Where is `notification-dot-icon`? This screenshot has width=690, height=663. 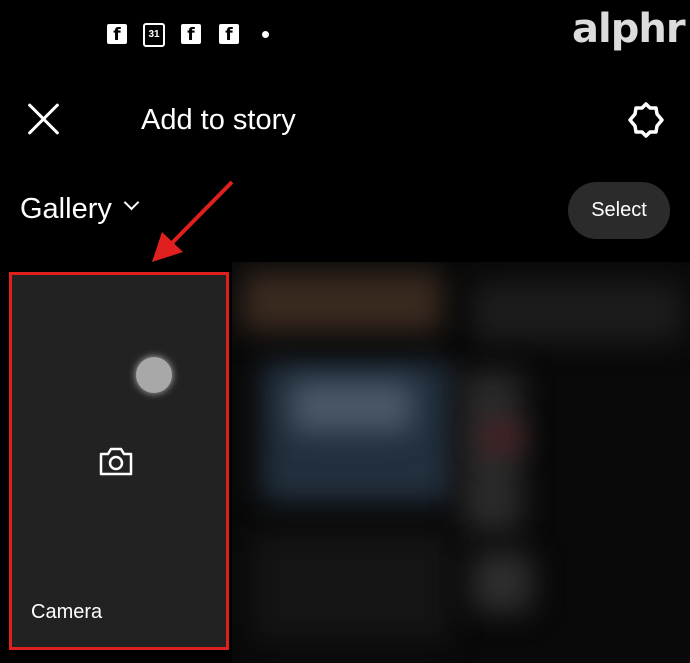 notification-dot-icon is located at coordinates (265, 34).